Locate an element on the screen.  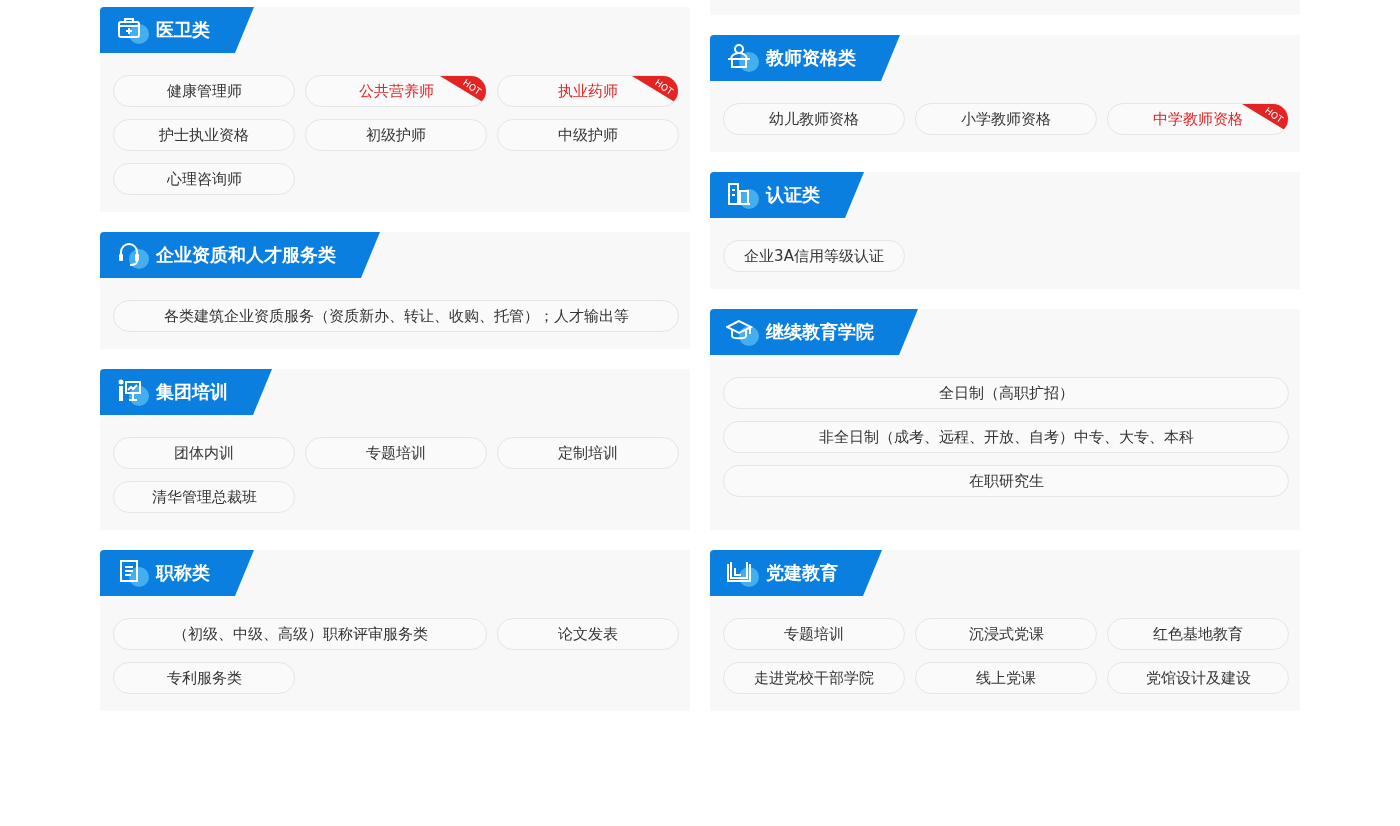
category-title: 集团培训 is located at coordinates (192, 392).